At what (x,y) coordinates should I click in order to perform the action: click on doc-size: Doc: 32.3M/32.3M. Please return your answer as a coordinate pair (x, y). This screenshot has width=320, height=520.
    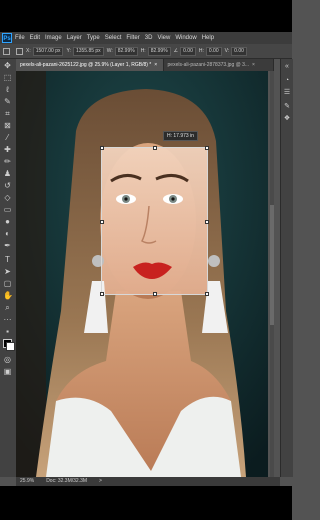
    Looking at the image, I should click on (67, 481).